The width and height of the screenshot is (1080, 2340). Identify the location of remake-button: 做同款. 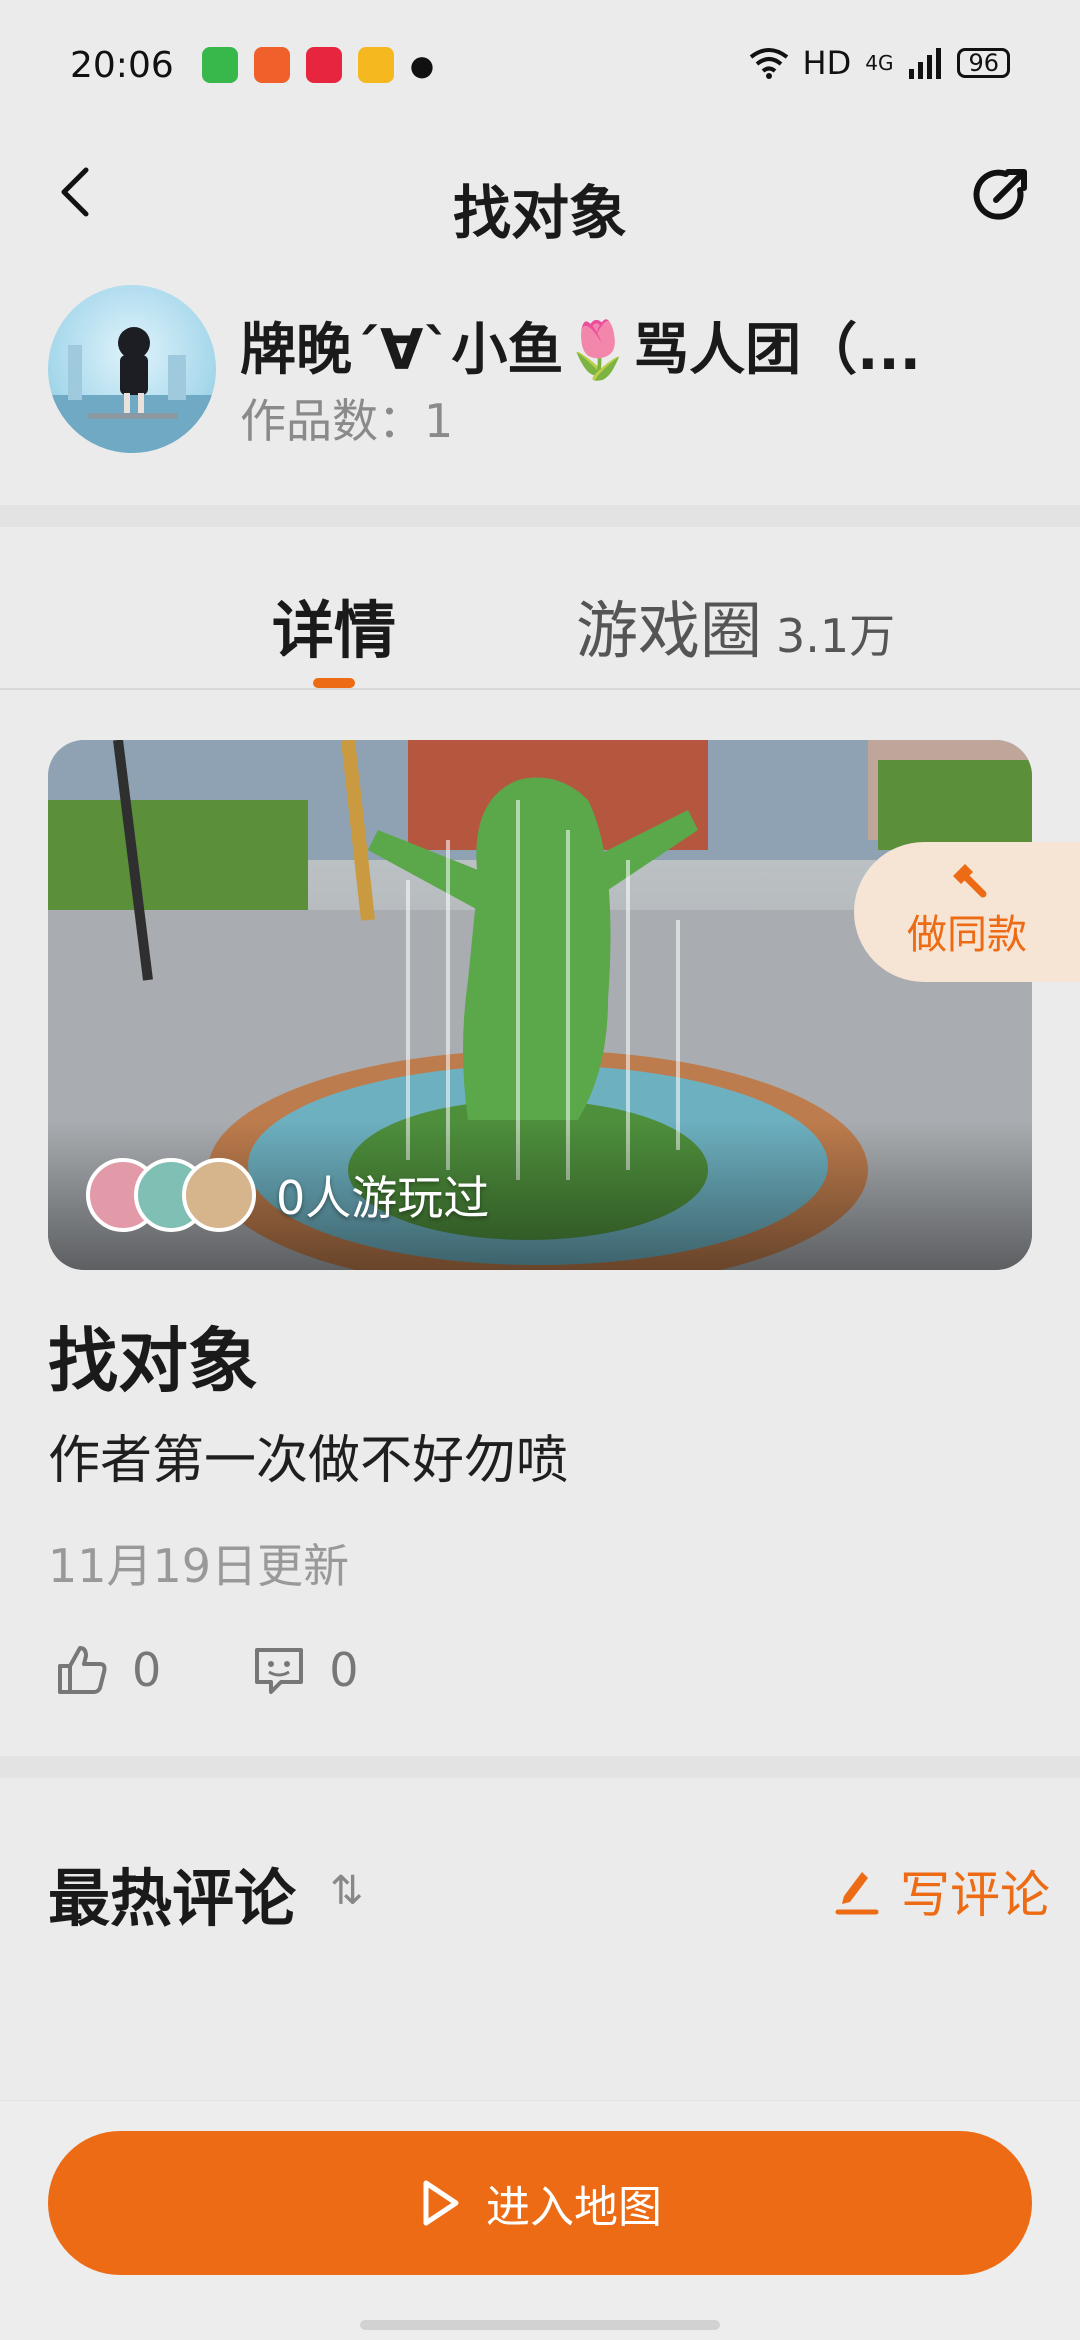
(967, 912).